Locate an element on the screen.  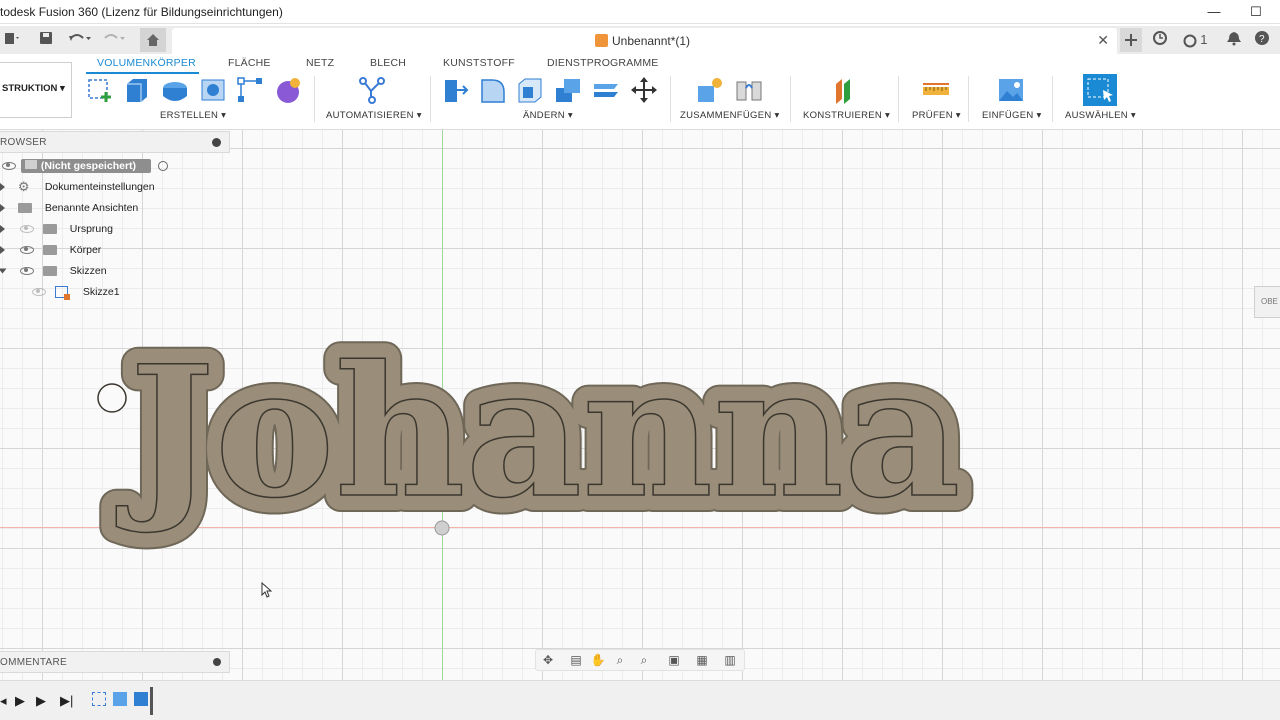
browser-item-koerper: Körper is located at coordinates (50, 250).